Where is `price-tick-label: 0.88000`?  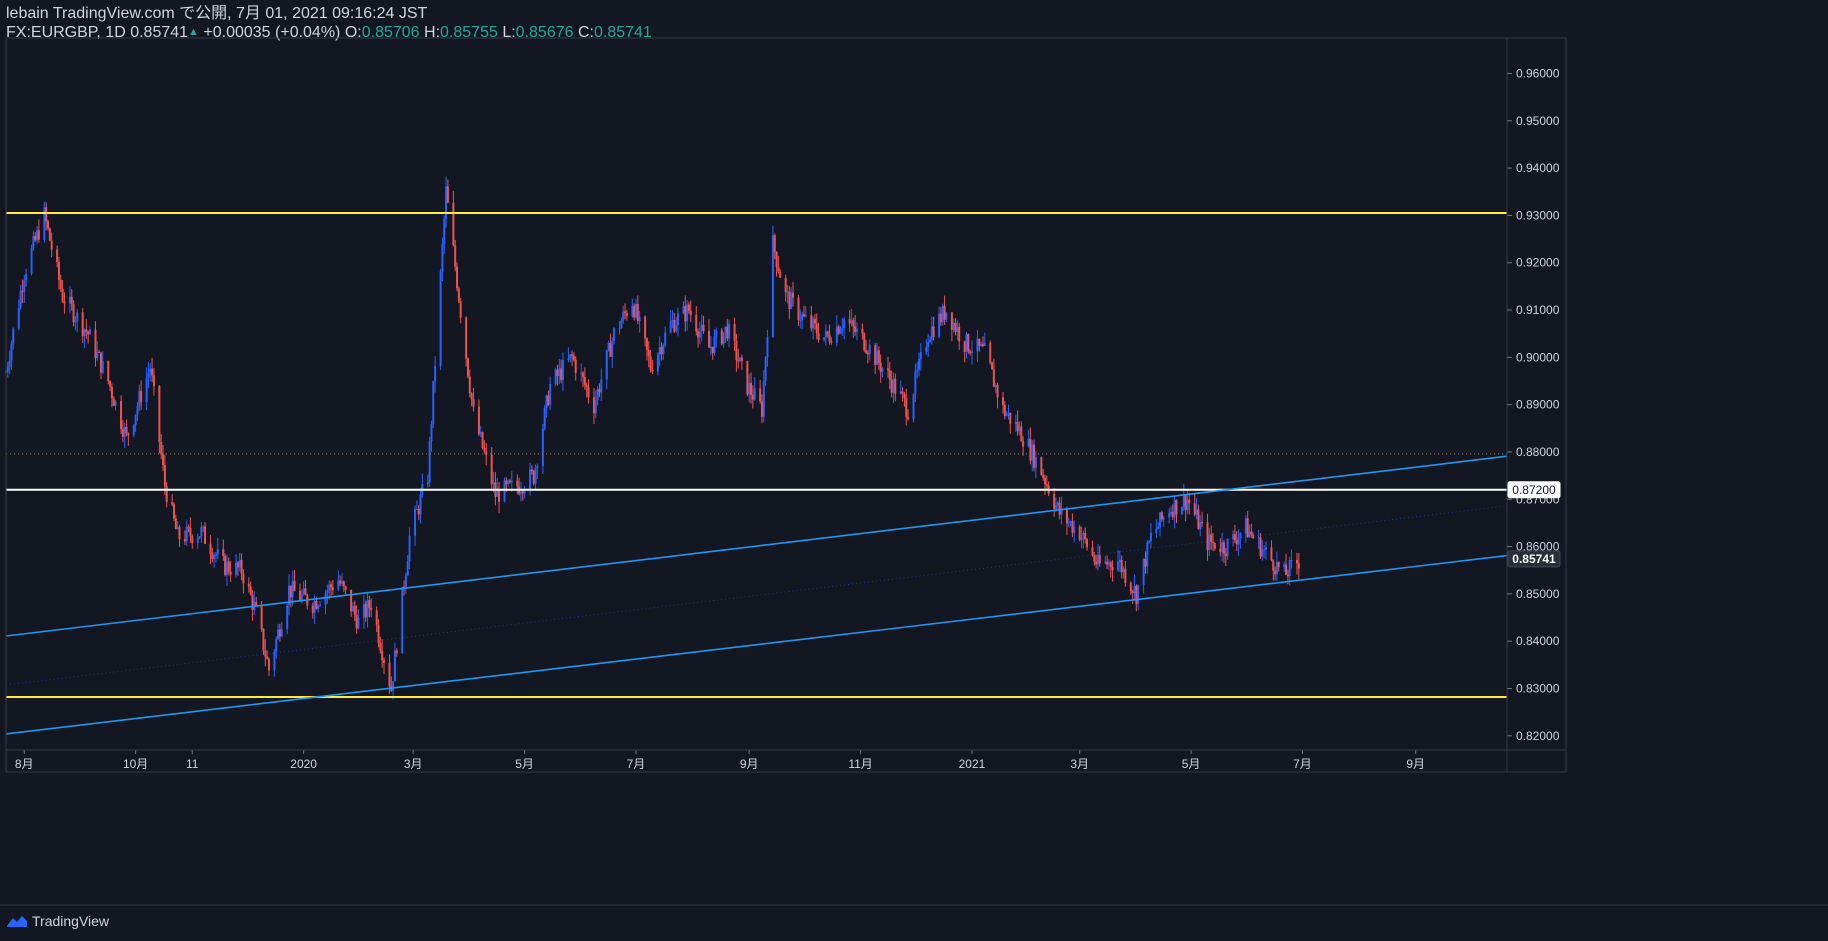
price-tick-label: 0.88000 is located at coordinates (1538, 452).